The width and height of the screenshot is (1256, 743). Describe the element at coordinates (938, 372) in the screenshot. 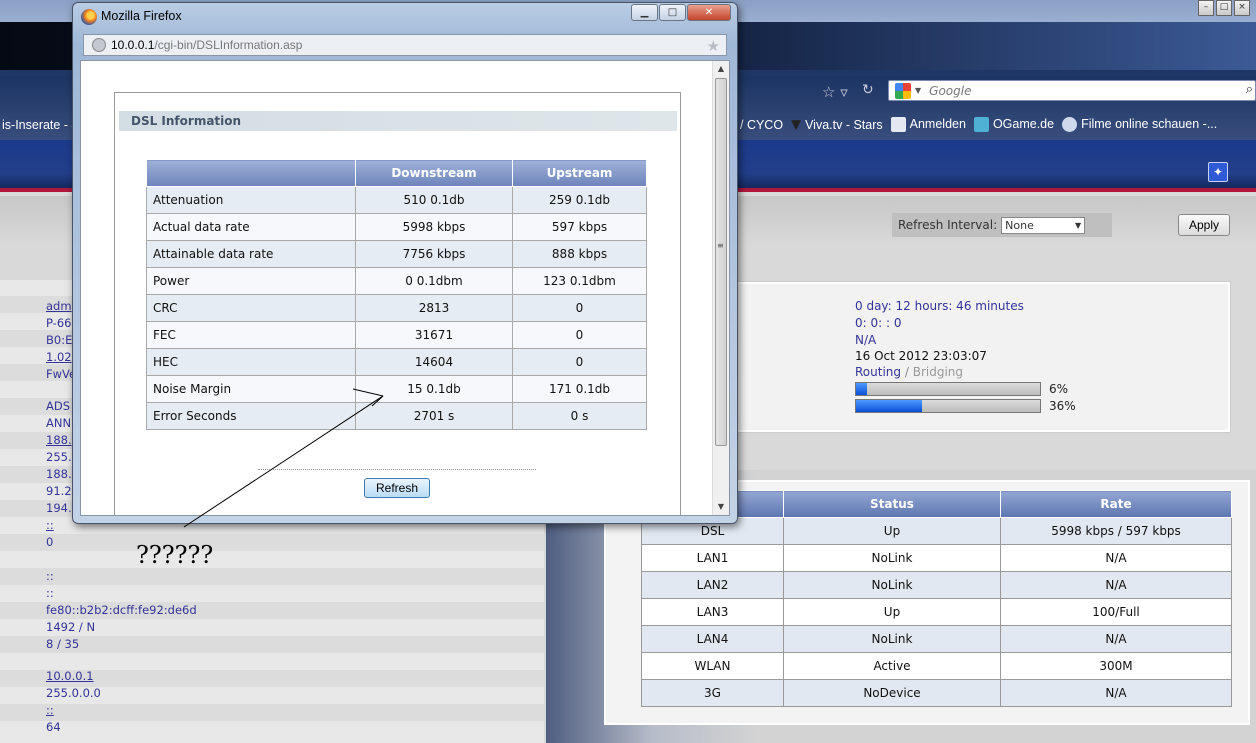

I see `mode-bridging: Bridging` at that location.